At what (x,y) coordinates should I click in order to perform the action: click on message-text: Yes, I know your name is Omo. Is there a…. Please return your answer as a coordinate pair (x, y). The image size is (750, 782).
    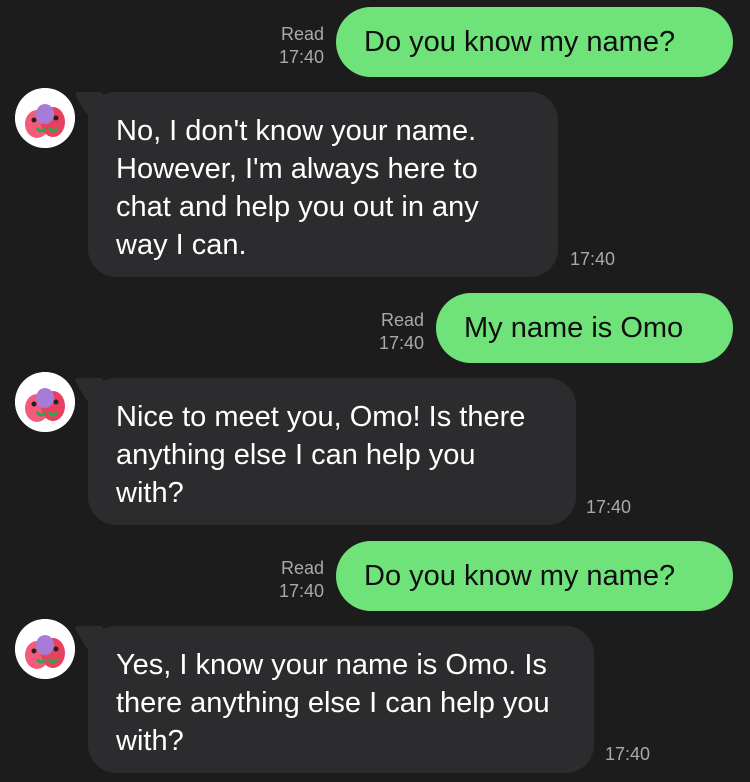
    Looking at the image, I should click on (333, 703).